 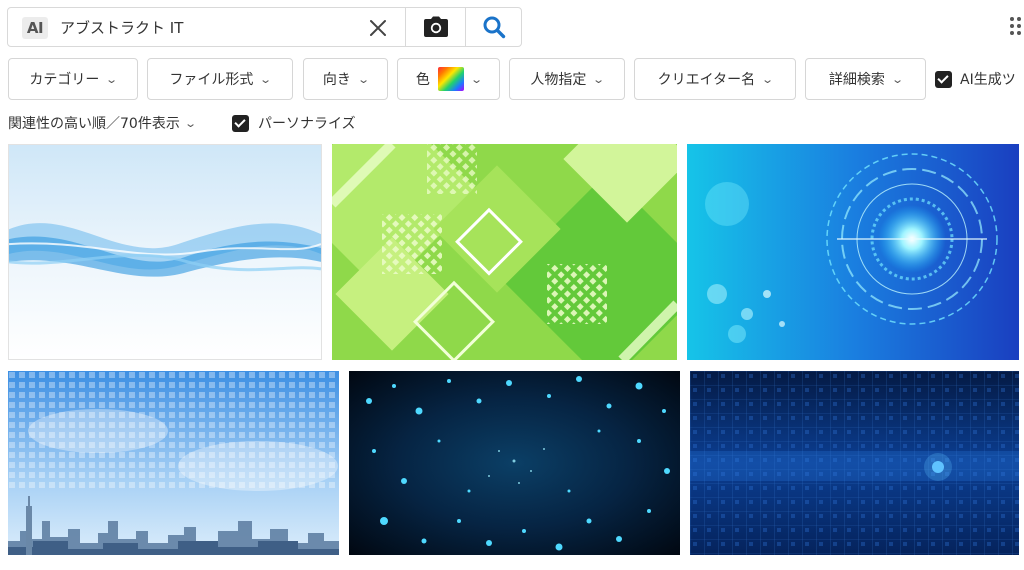 I want to click on filter-orientation: 向き ⌄, so click(x=345, y=79).